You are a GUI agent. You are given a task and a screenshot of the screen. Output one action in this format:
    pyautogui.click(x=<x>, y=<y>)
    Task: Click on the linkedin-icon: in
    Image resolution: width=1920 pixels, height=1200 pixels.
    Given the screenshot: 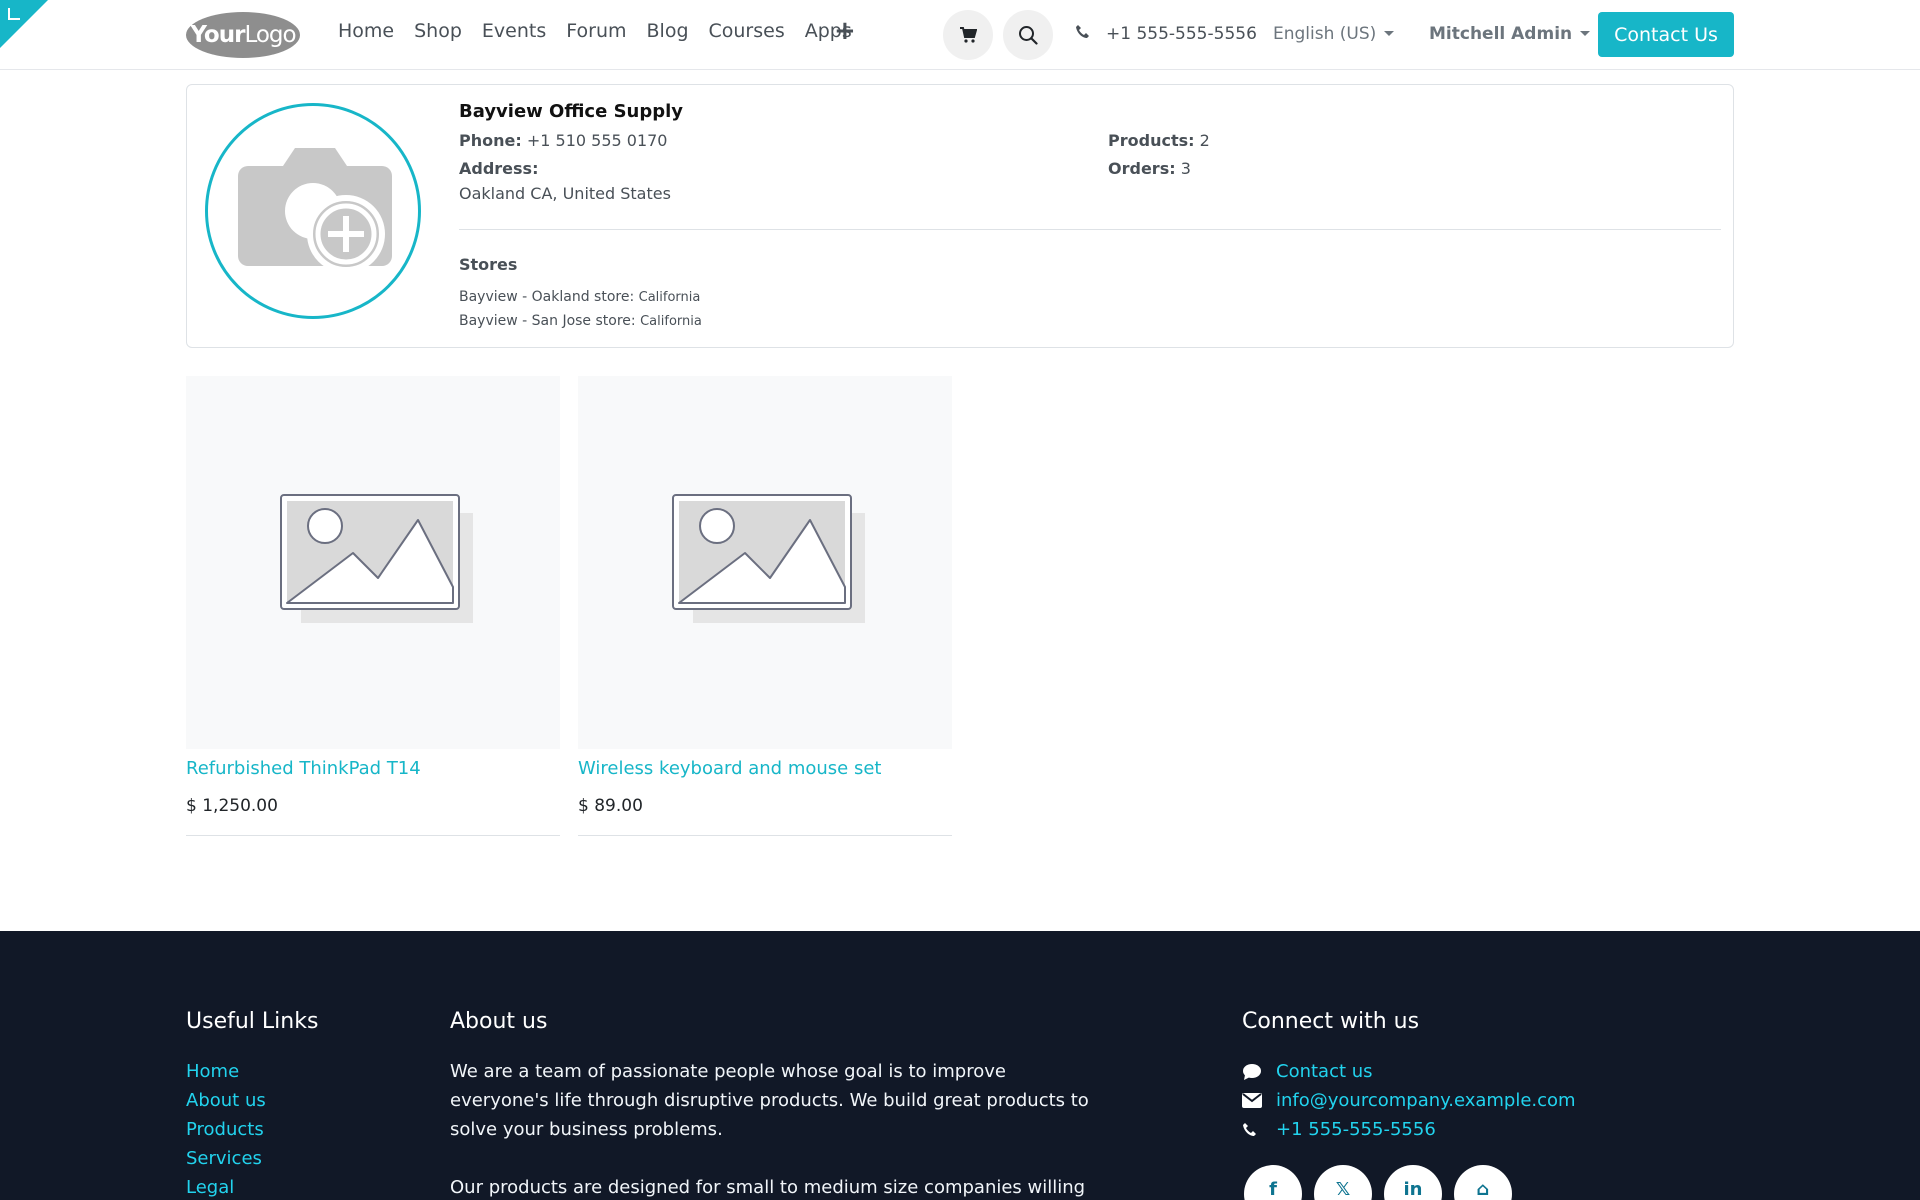 What is the action you would take?
    pyautogui.click(x=1413, y=1182)
    